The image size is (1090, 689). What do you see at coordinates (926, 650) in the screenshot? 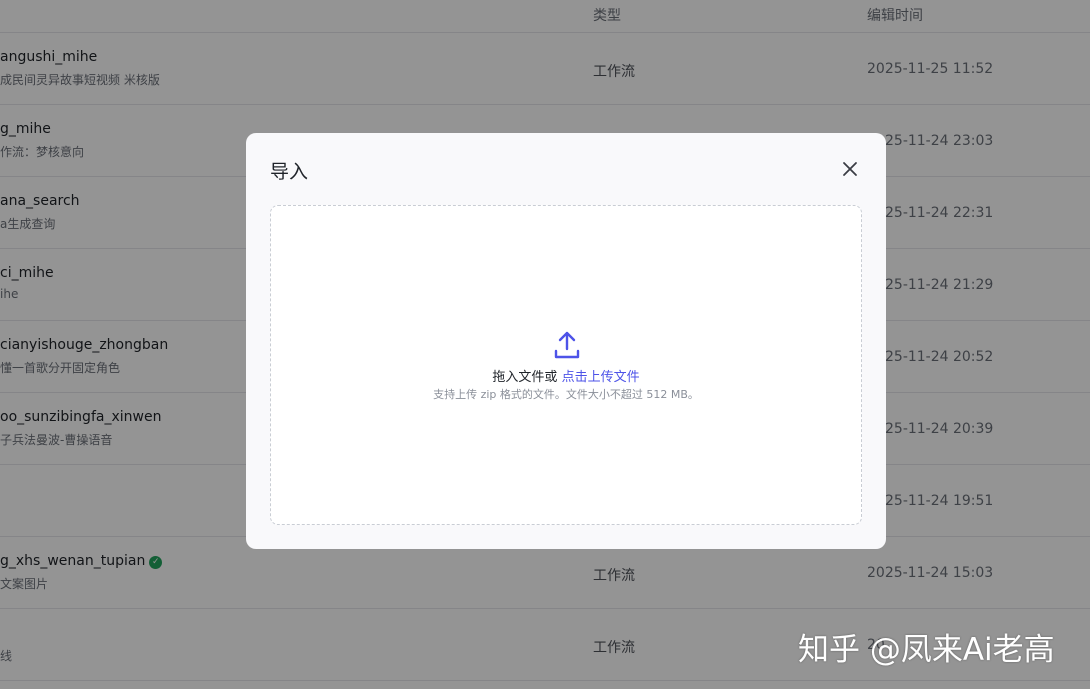
I see `watermark: 知乎 @凤来Ai老高` at bounding box center [926, 650].